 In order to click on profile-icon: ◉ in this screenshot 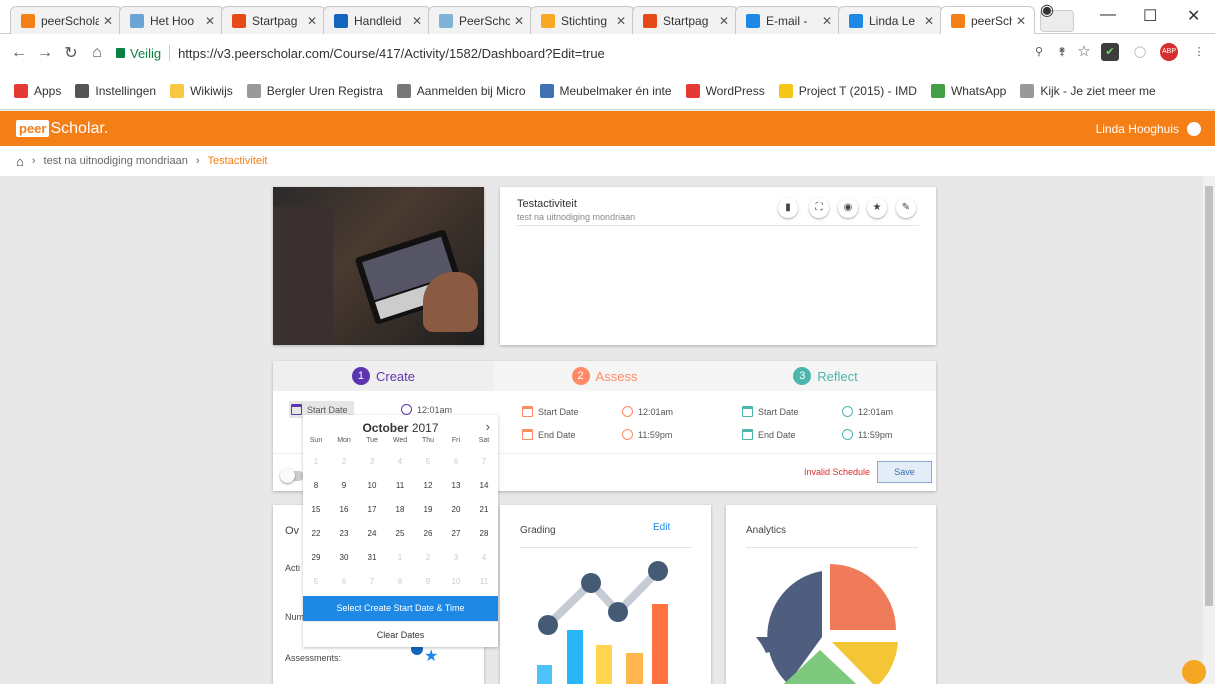, I will do `click(1047, 10)`.